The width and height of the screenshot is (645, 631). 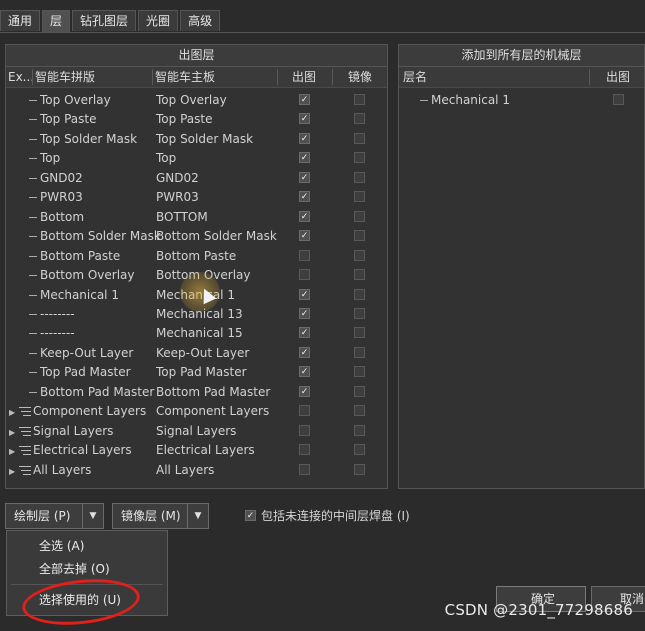 What do you see at coordinates (104, 20) in the screenshot?
I see `tab-drill-layers: 钻孔图层` at bounding box center [104, 20].